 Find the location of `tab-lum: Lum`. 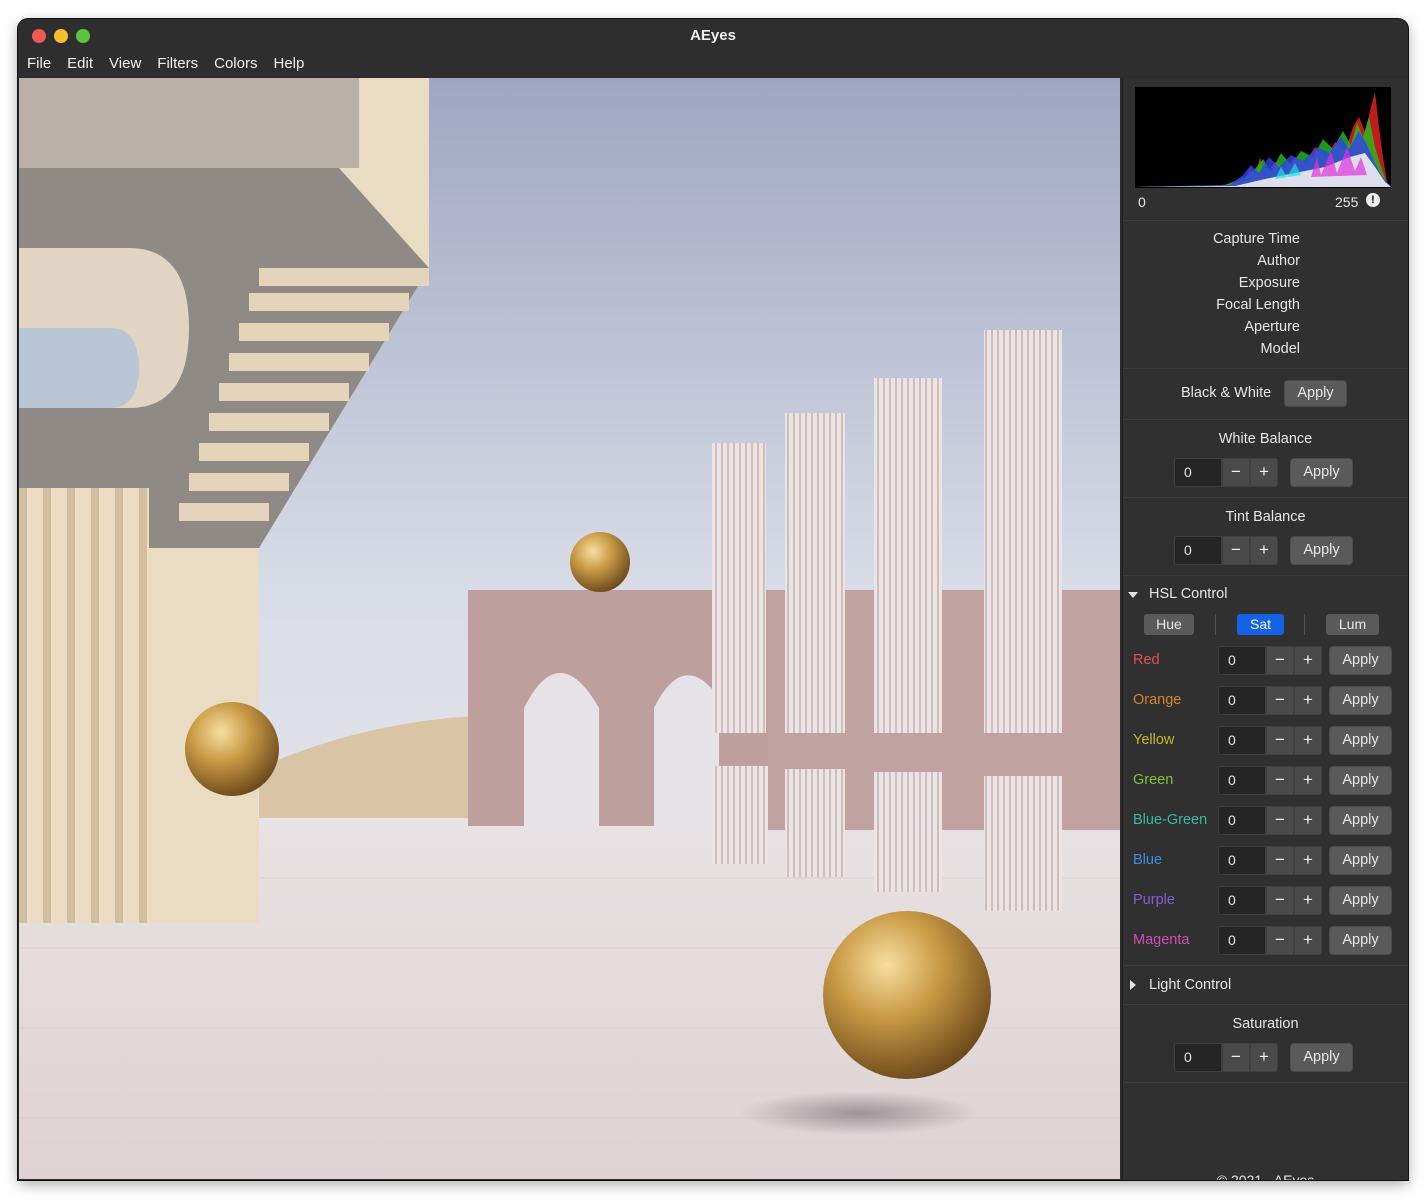

tab-lum: Lum is located at coordinates (1352, 624).